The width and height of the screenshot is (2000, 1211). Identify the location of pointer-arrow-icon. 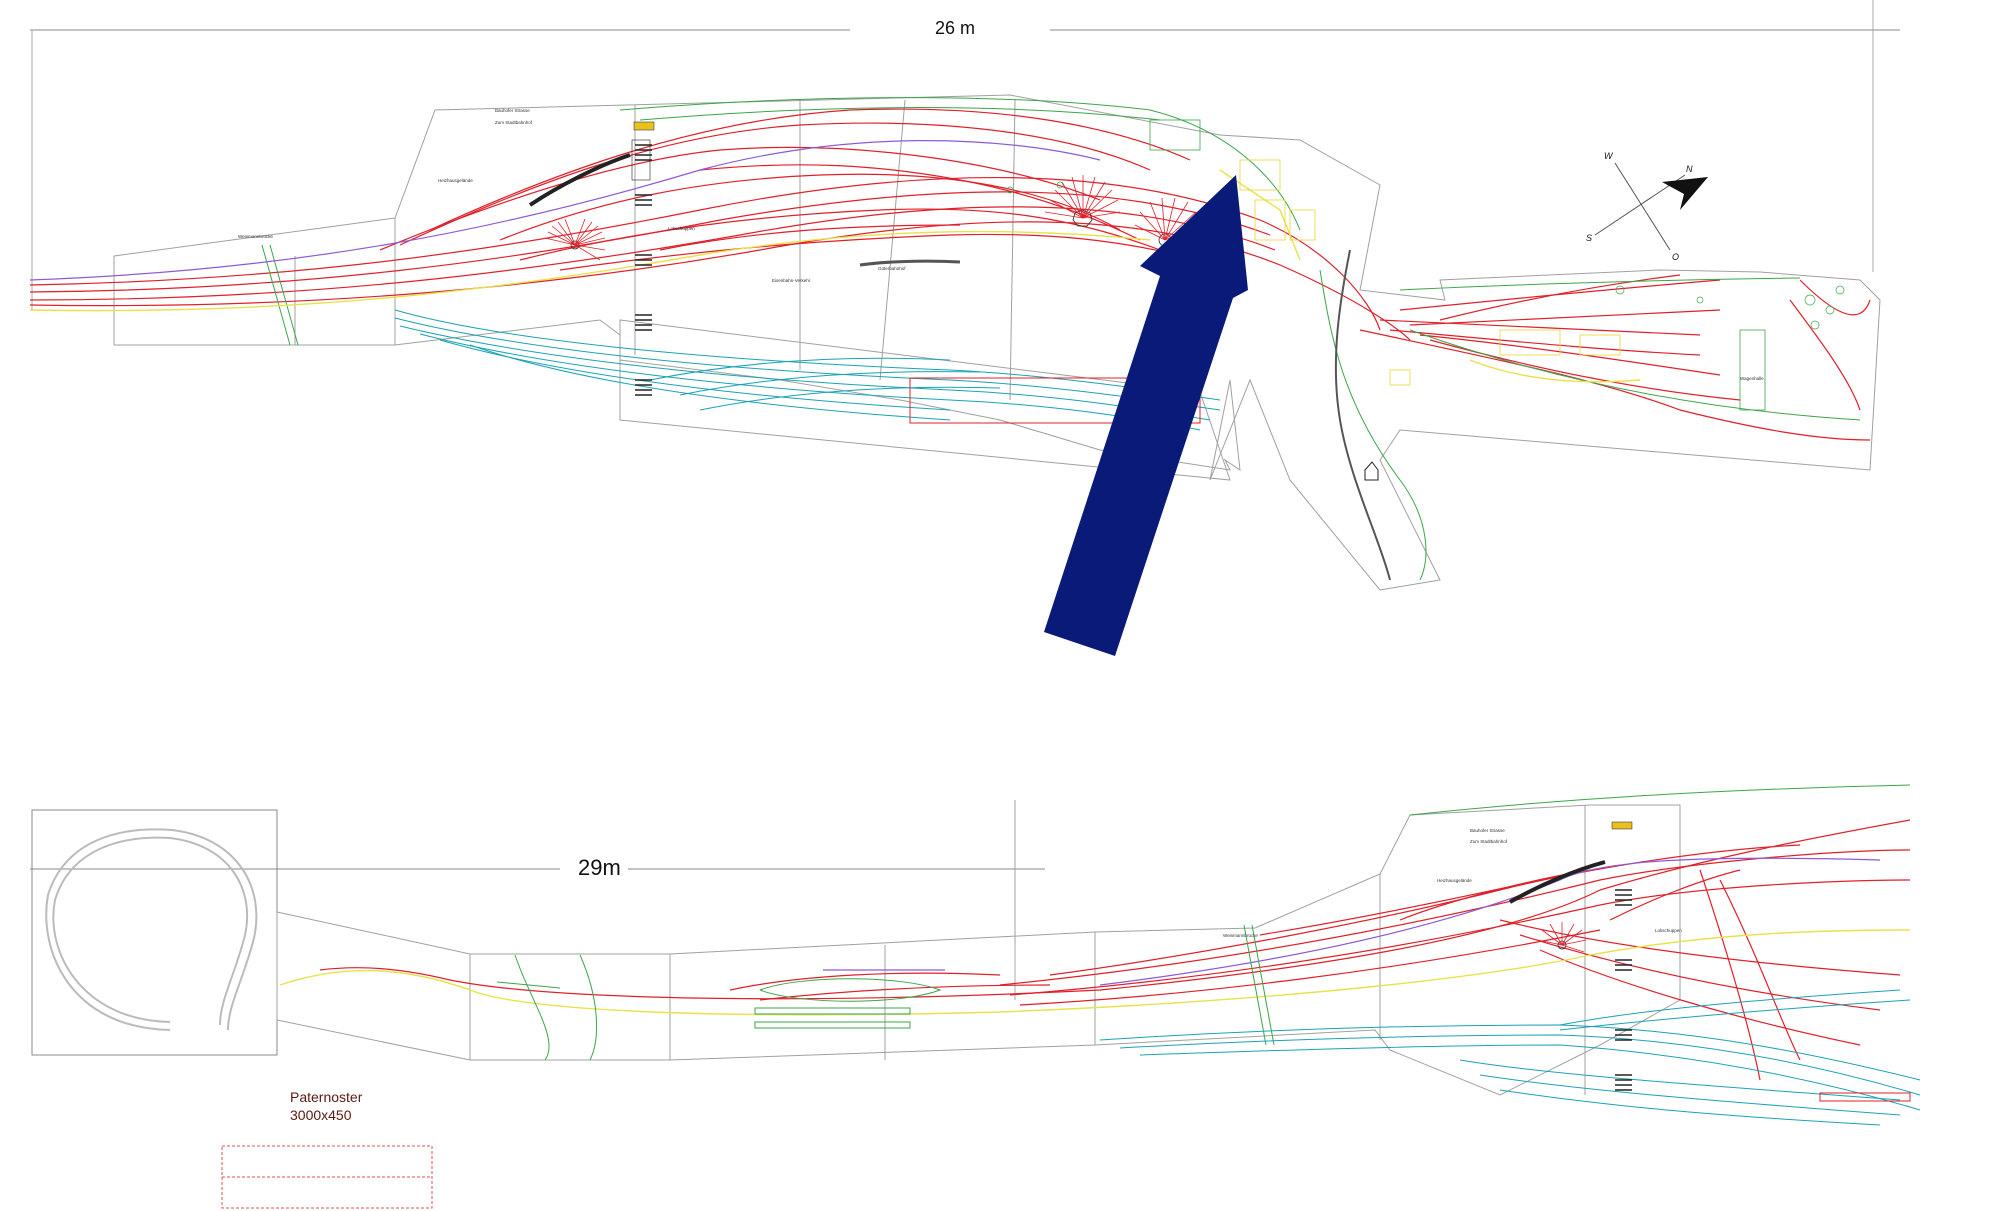
(1146, 415).